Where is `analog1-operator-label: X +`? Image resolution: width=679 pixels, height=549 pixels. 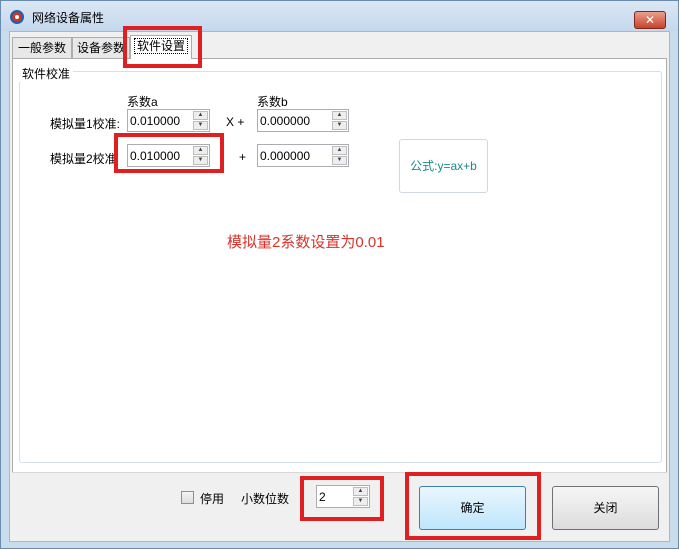 analog1-operator-label: X + is located at coordinates (235, 122).